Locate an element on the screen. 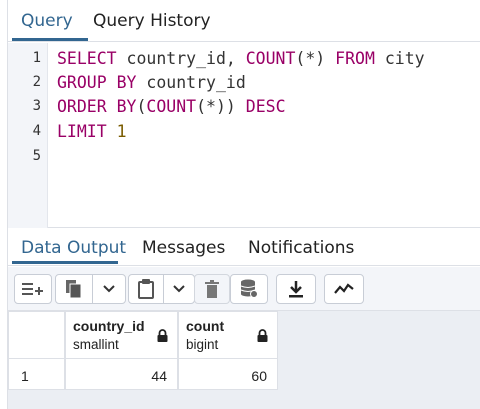  tab-notifications: Notifications is located at coordinates (301, 248).